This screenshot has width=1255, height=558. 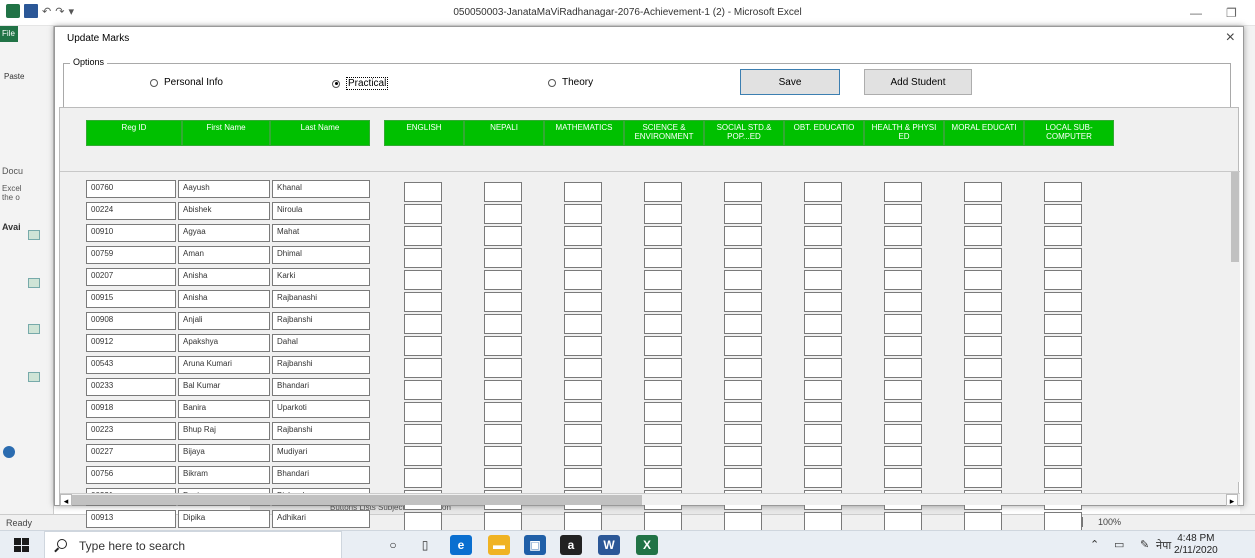 What do you see at coordinates (131, 365) in the screenshot?
I see `reg-id-field: 00543` at bounding box center [131, 365].